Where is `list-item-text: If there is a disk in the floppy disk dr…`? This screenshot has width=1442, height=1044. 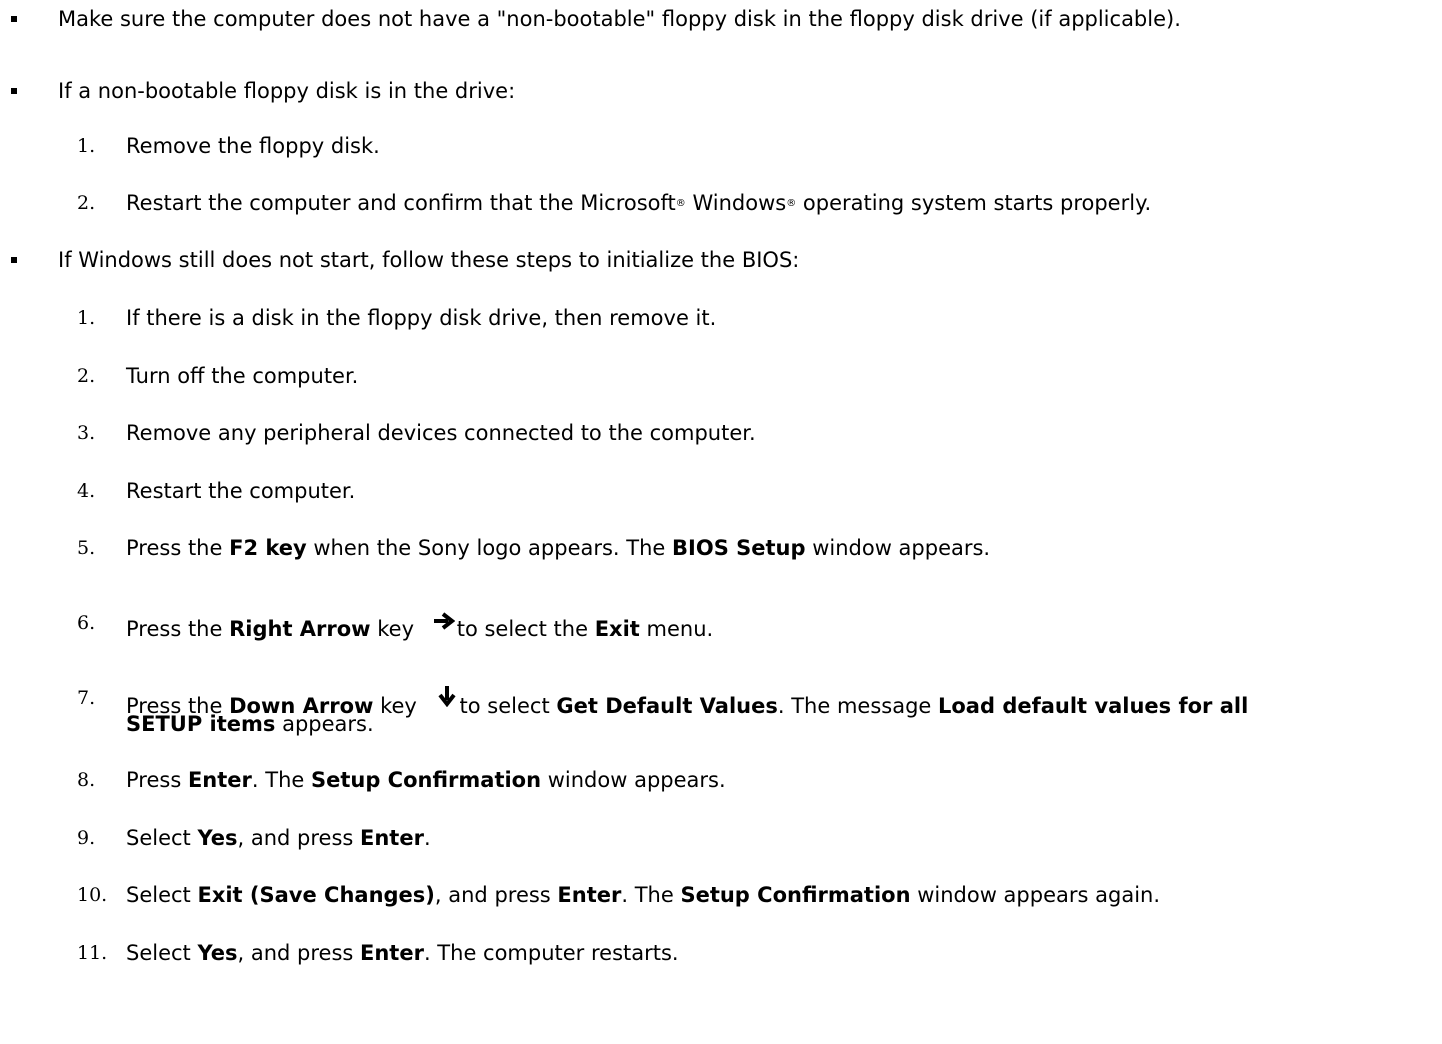 list-item-text: If there is a disk in the floppy disk dr… is located at coordinates (421, 318).